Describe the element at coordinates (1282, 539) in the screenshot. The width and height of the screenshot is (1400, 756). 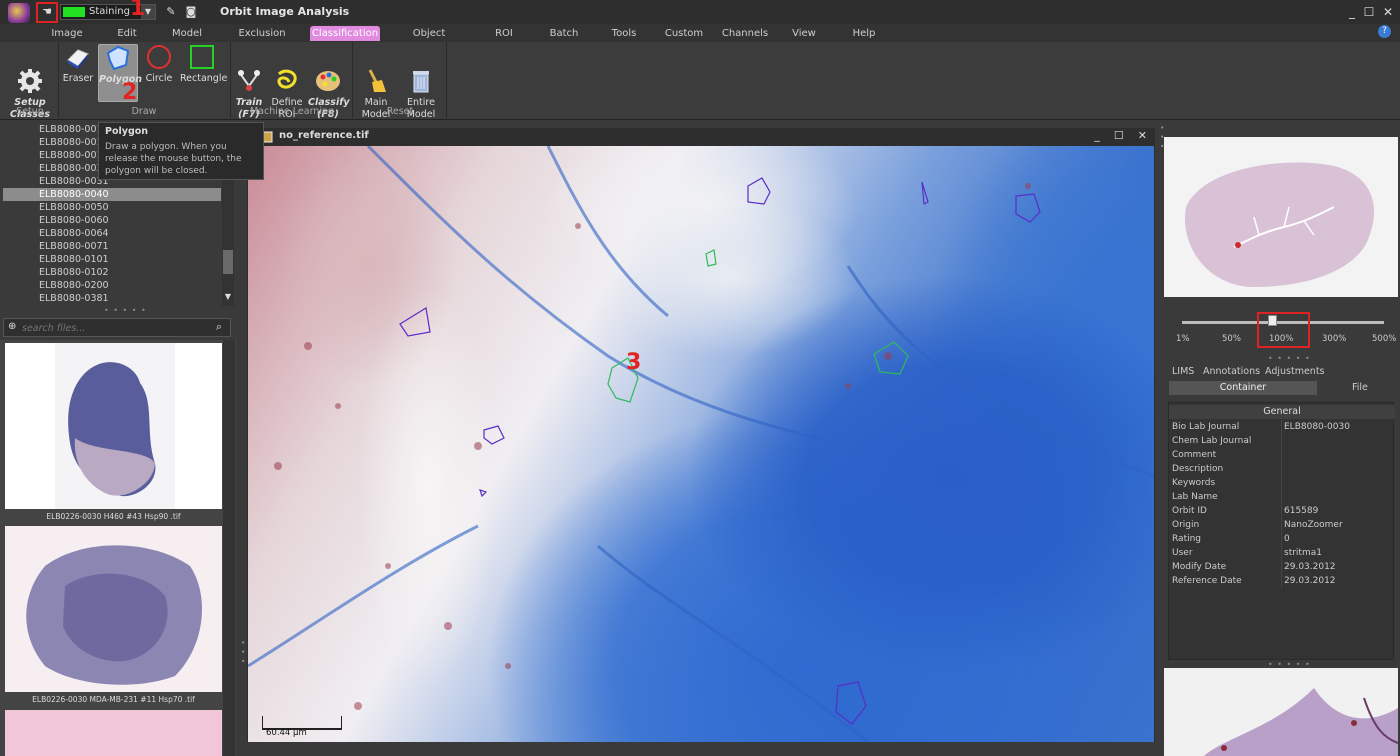
I see `table-row: Rating 0` at that location.